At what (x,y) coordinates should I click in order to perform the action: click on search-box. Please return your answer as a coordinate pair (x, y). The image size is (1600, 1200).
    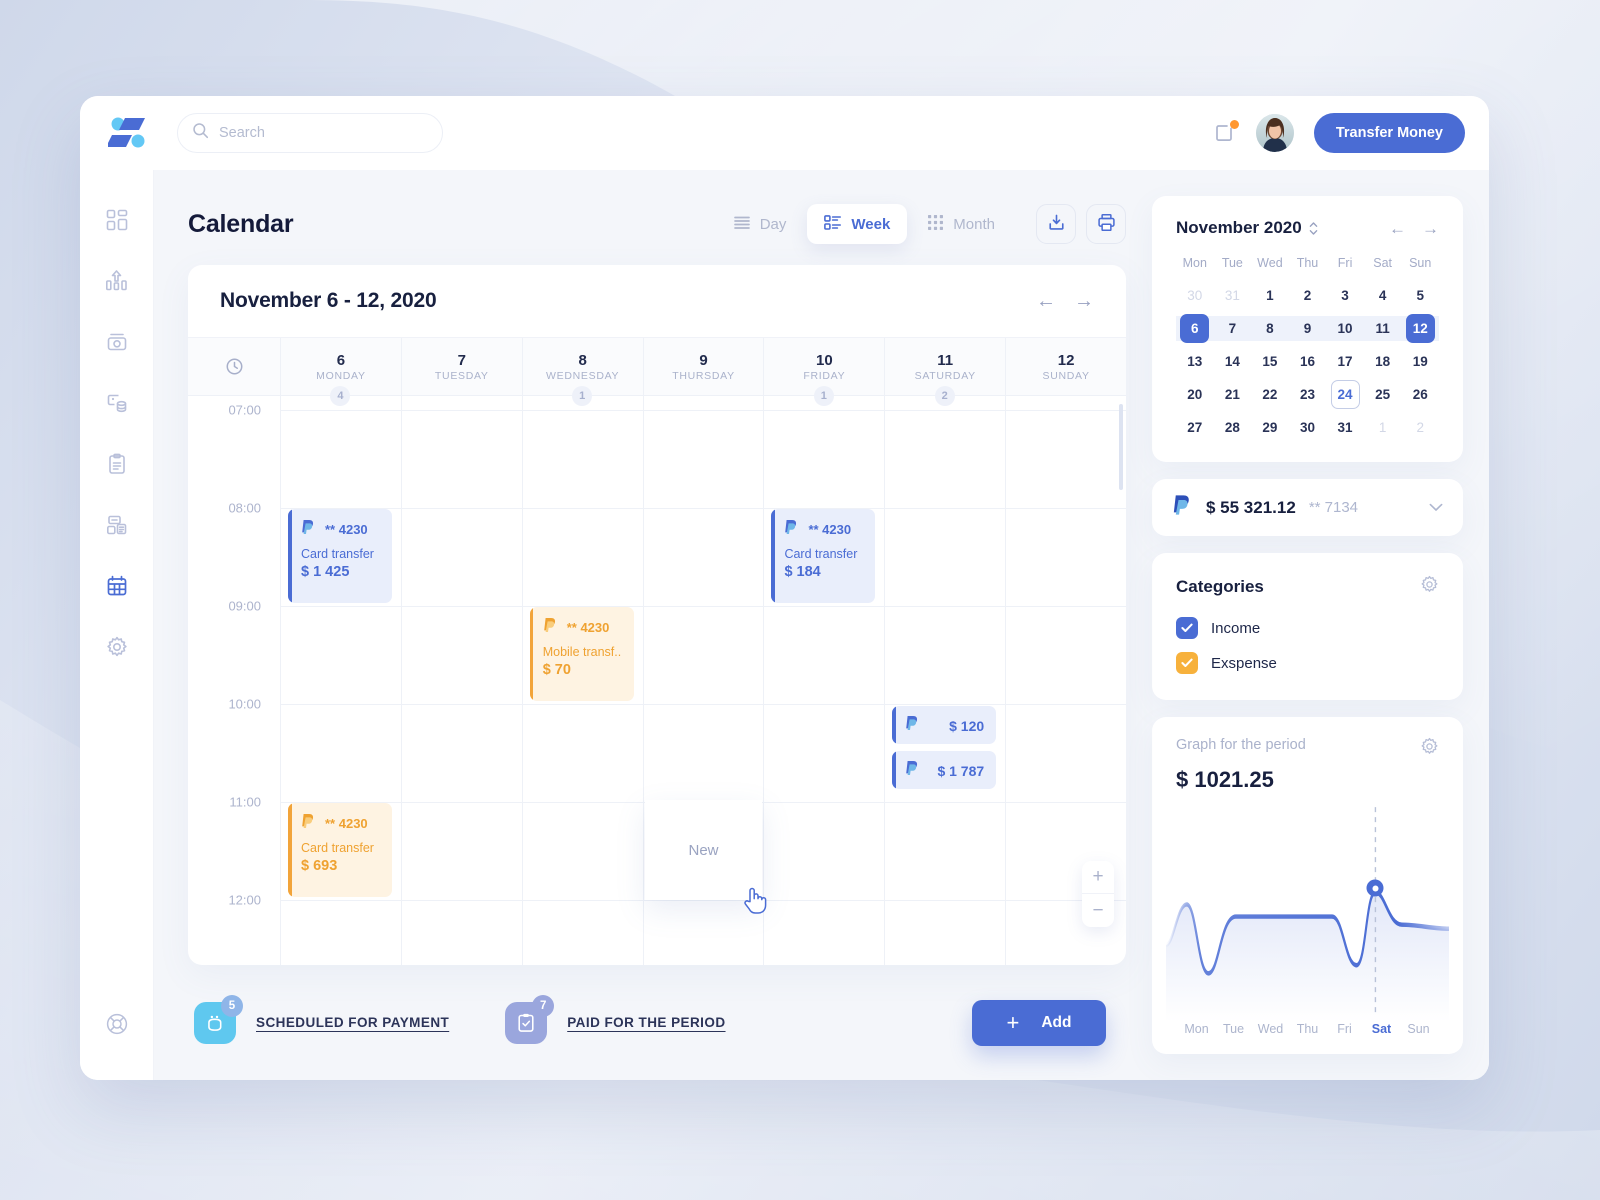
    Looking at the image, I should click on (310, 133).